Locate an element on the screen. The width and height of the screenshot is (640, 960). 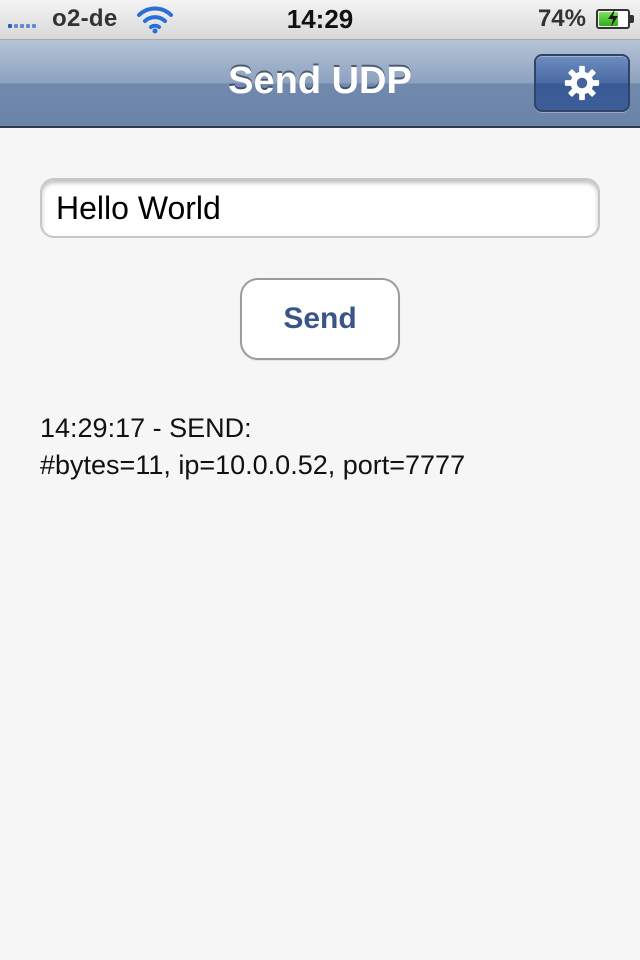
status-bar: o2-de 14:29 74% is located at coordinates (320, 20).